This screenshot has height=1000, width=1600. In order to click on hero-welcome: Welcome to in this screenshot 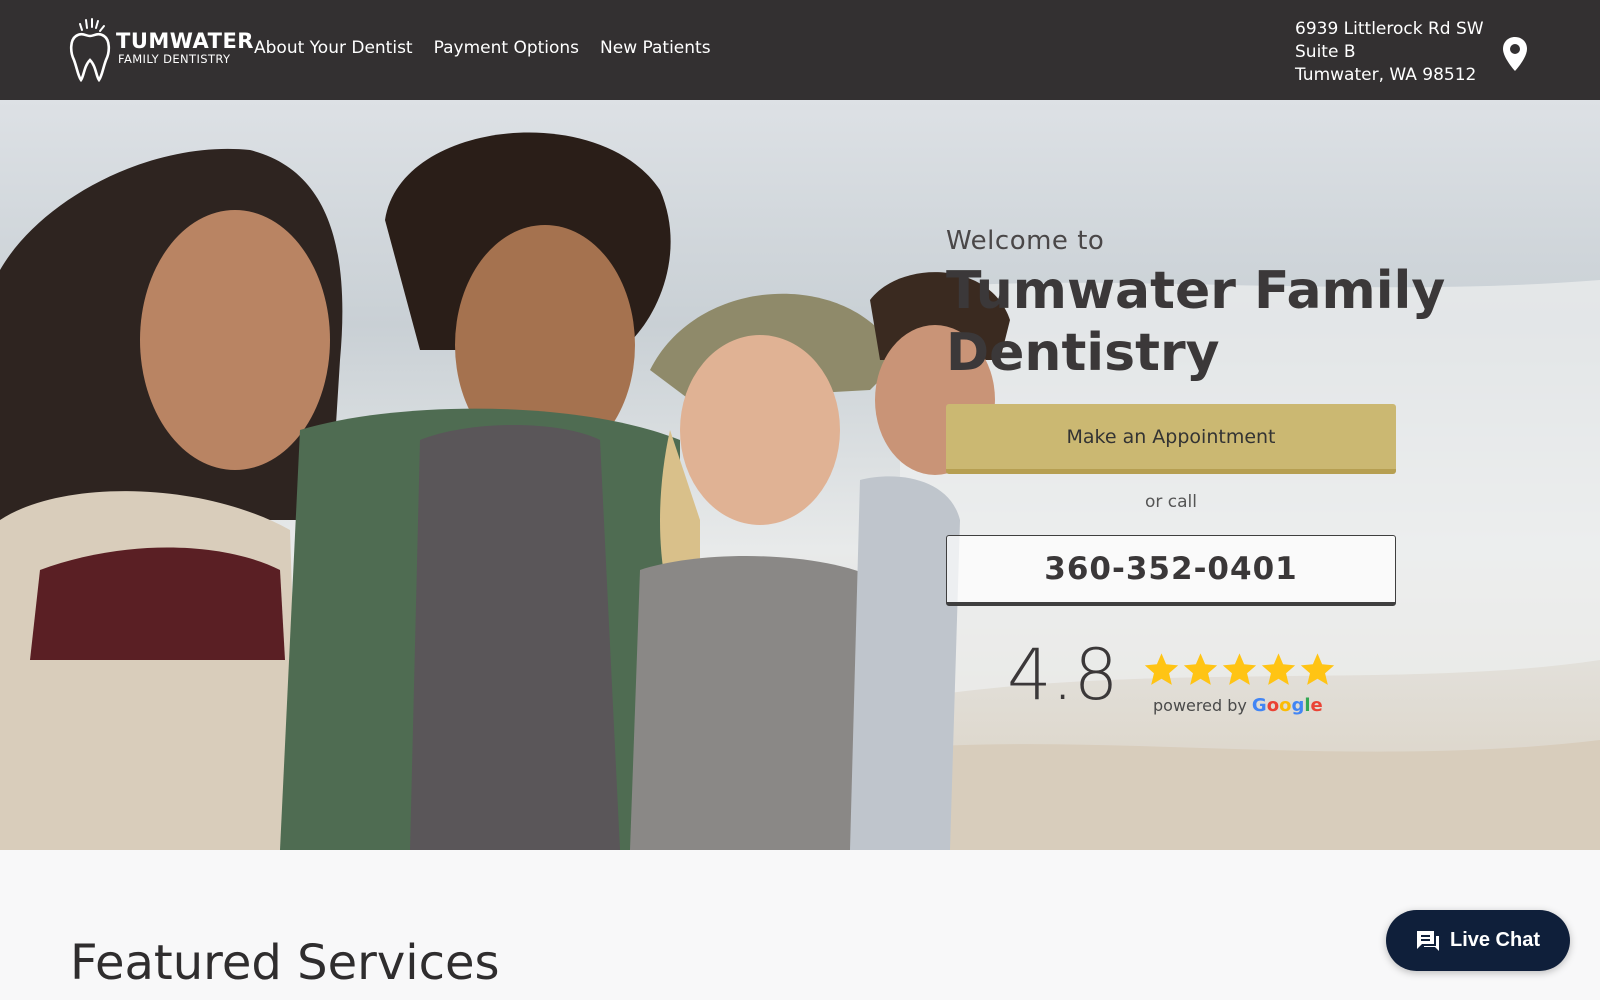, I will do `click(1025, 241)`.